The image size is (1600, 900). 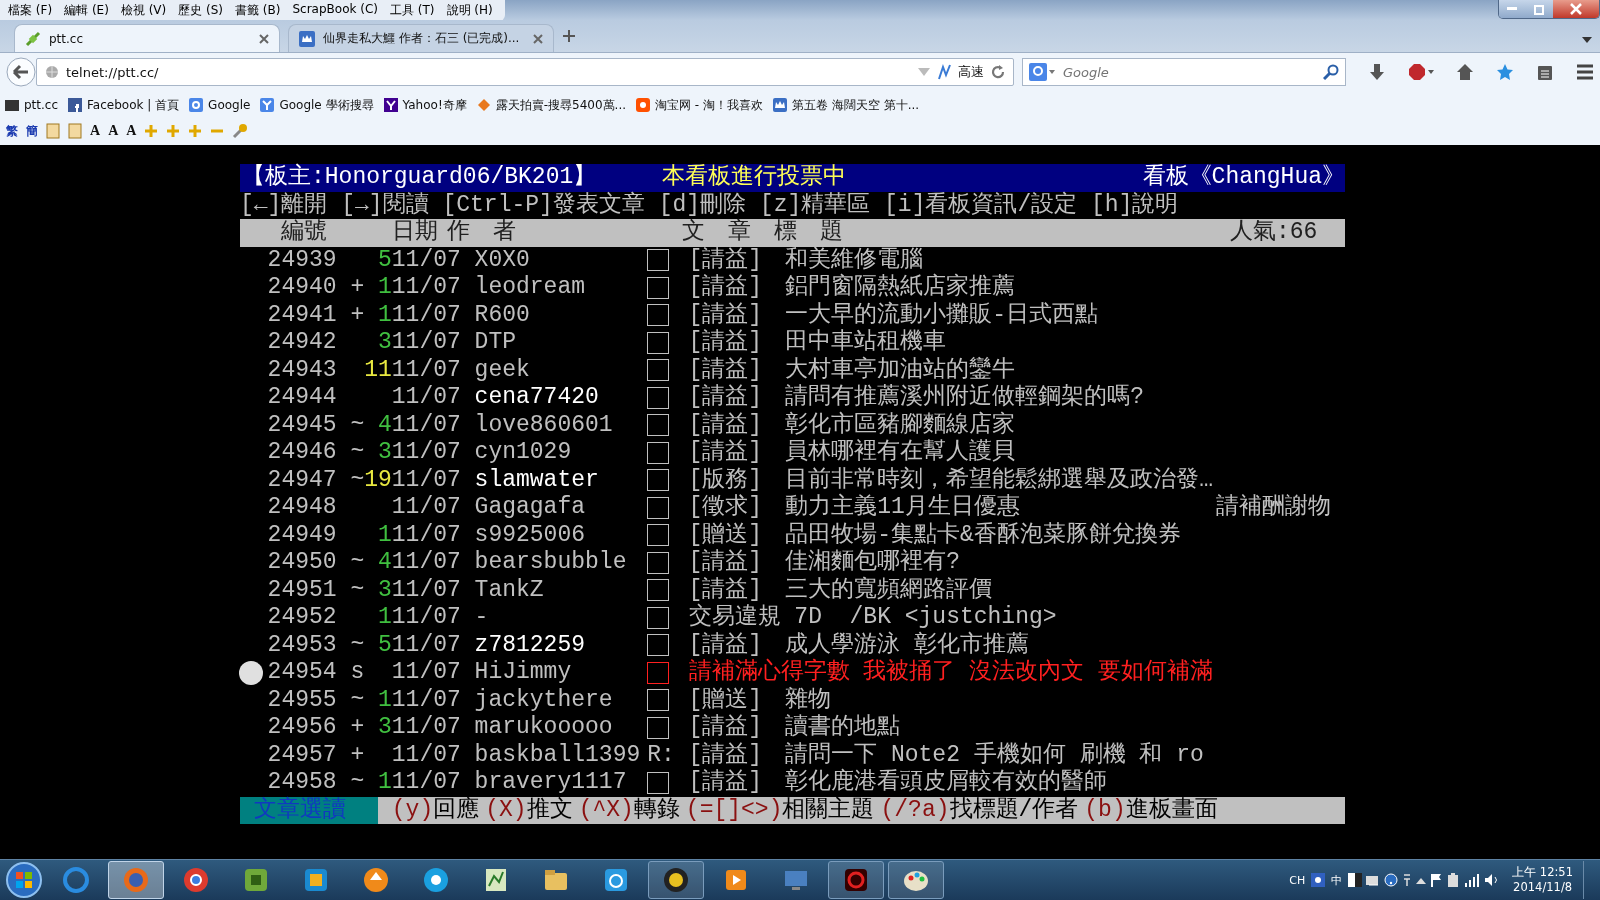 I want to click on mode-label: 文章選讀, so click(x=309, y=810).